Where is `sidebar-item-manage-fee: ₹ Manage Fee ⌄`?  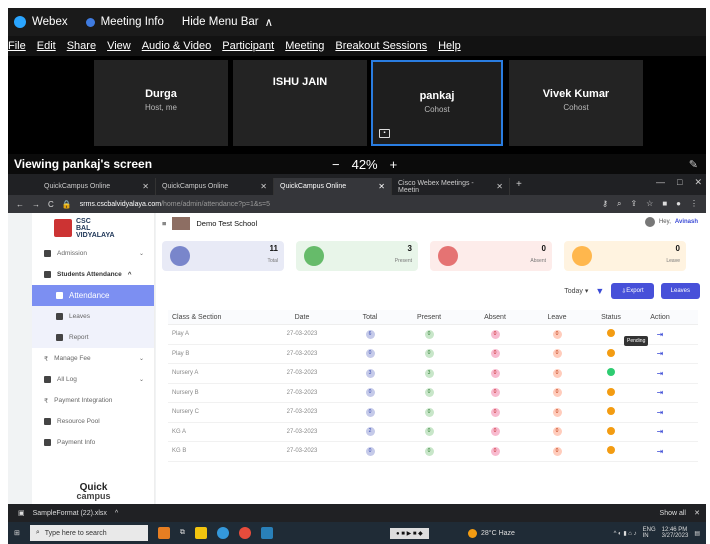
sidebar-item-manage-fee: ₹ Manage Fee ⌄ is located at coordinates (93, 358).